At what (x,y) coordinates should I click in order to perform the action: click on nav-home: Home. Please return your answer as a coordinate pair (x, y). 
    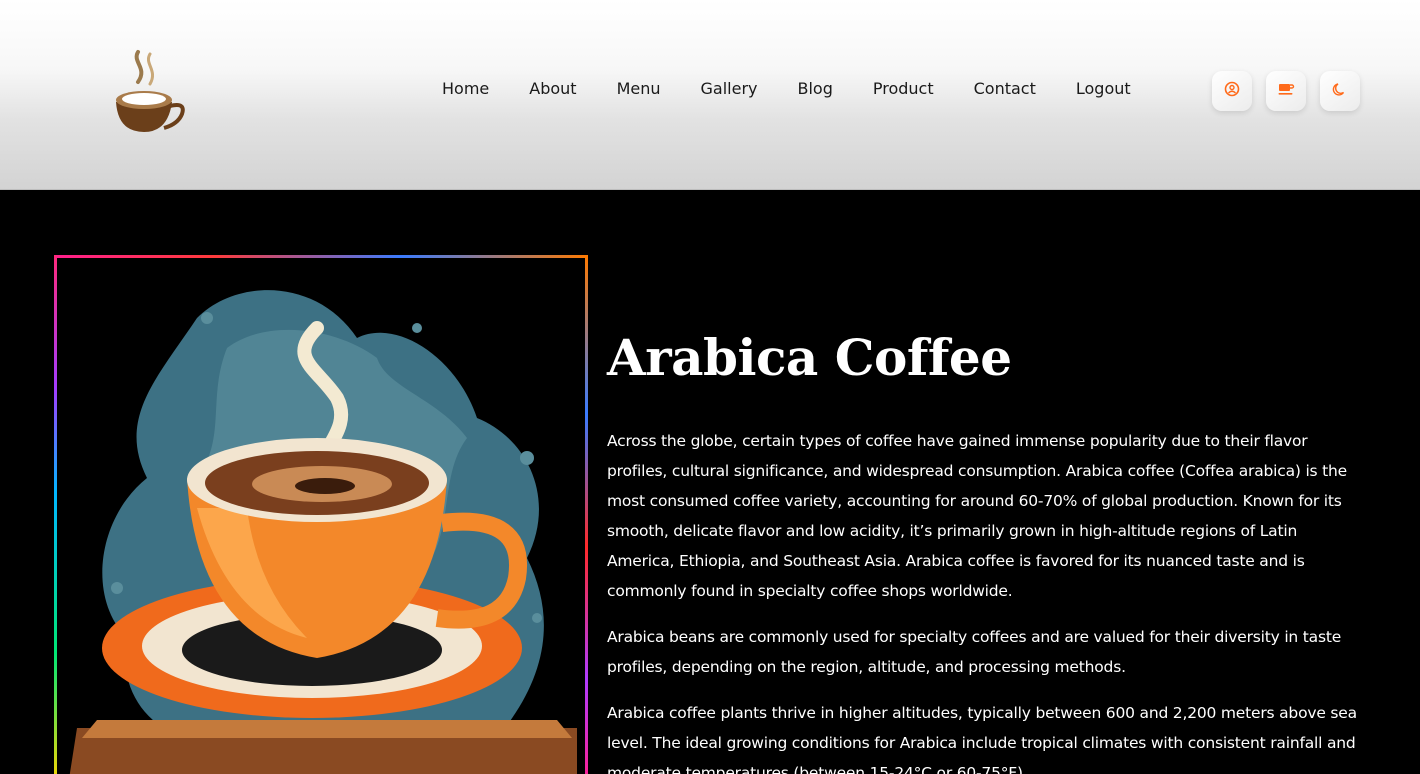
    Looking at the image, I should click on (465, 88).